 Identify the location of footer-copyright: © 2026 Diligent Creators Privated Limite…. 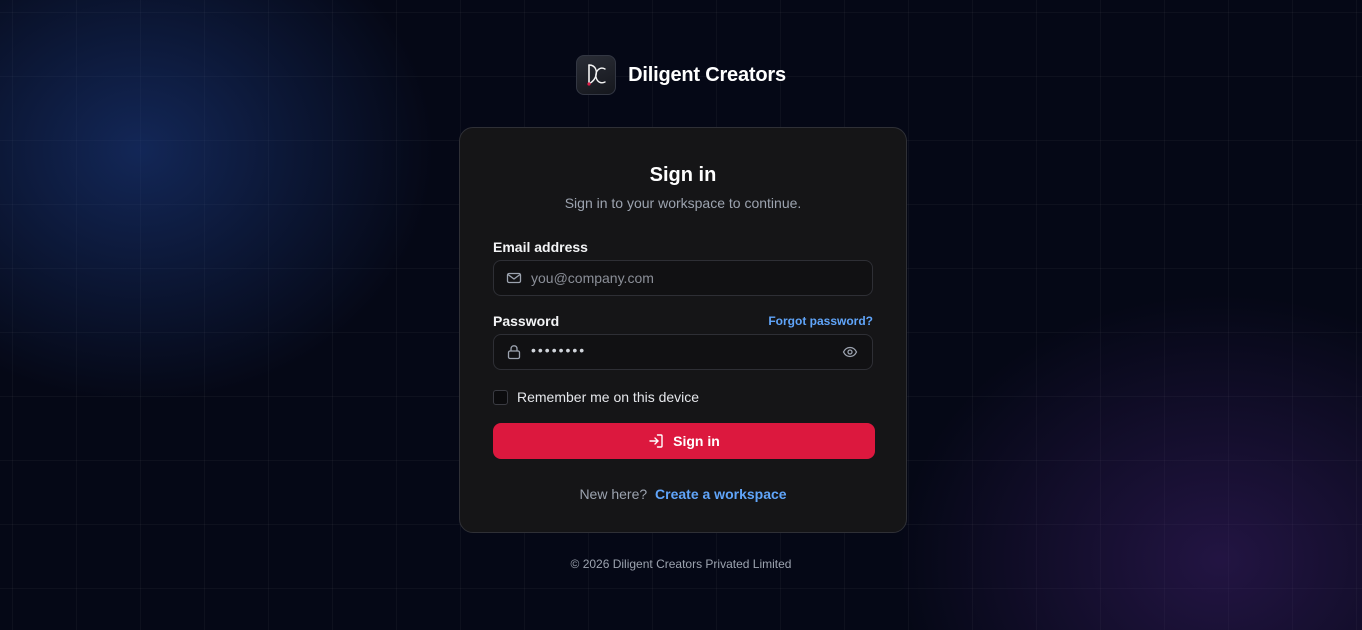
(681, 564).